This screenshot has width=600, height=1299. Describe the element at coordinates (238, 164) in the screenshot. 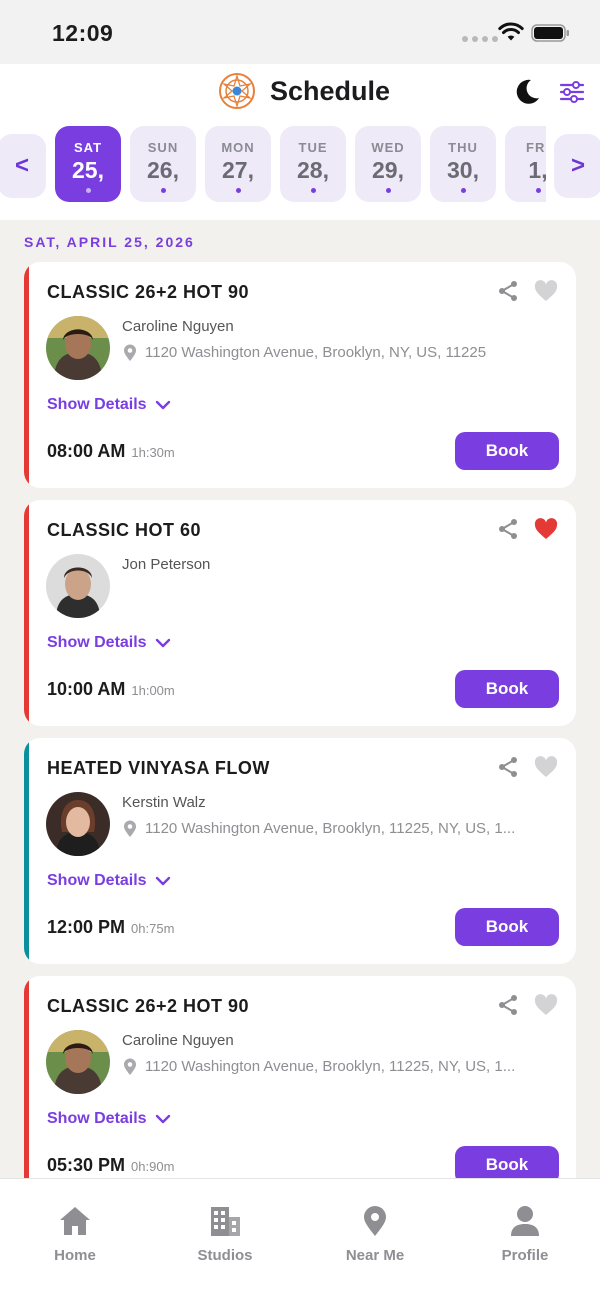

I see `date-chip-mon-27: MON 27,` at that location.